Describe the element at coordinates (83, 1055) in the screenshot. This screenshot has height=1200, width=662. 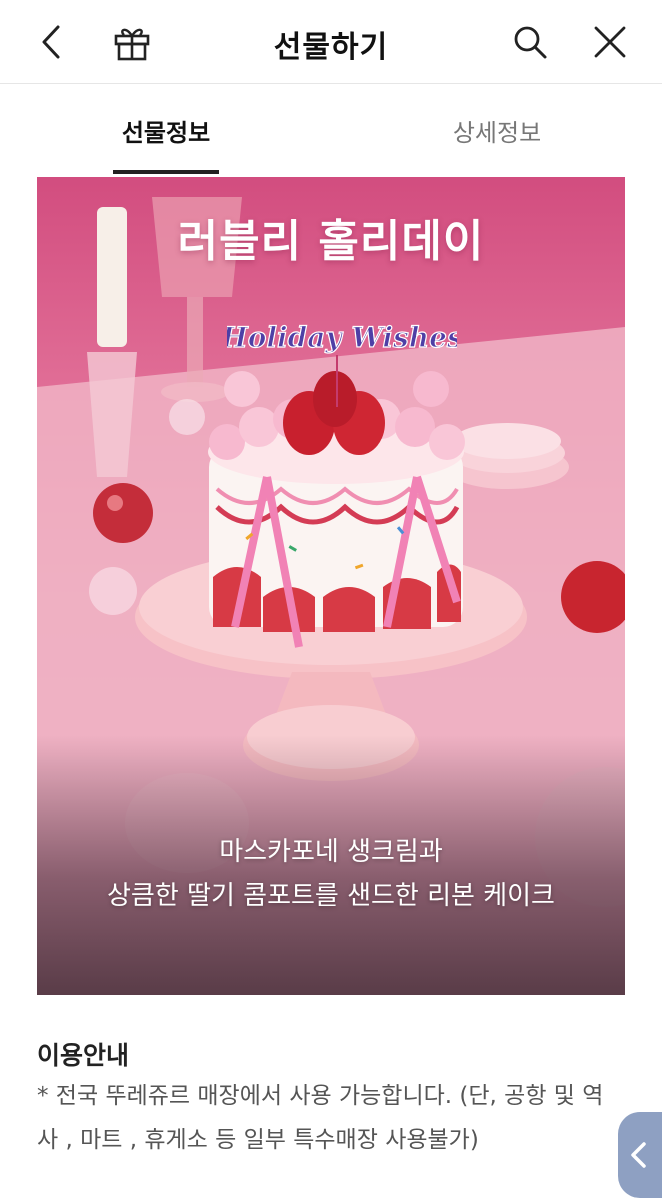
I see `usage-guide-title: 이용안내` at that location.